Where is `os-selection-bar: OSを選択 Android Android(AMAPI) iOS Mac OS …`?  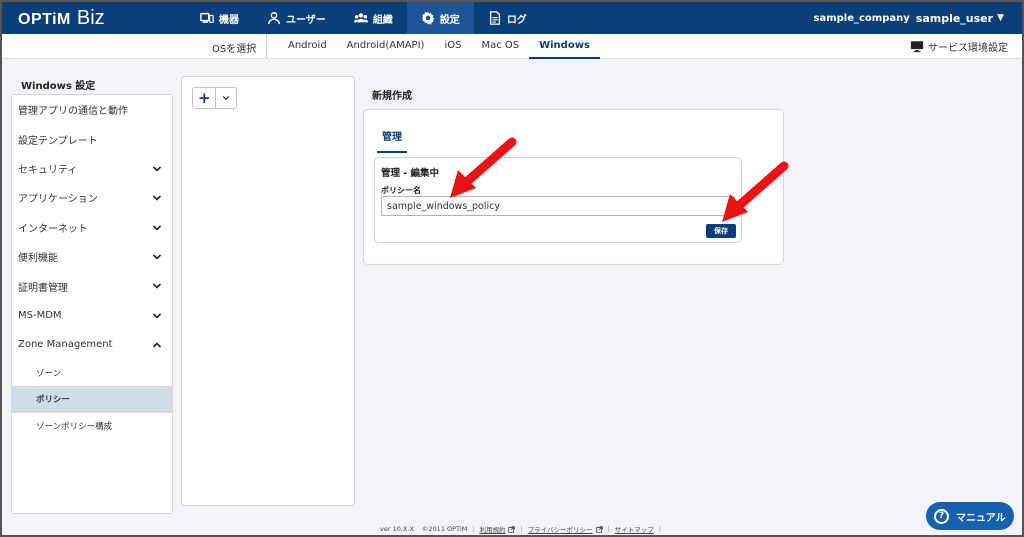
os-selection-bar: OSを選択 Android Android(AMAPI) iOS Mac OS … is located at coordinates (512, 46).